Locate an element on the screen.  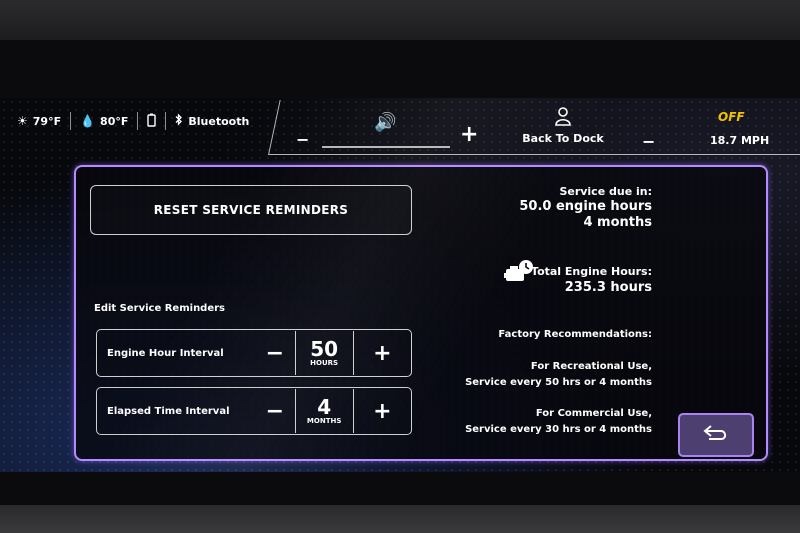
service-due-label: Service due in: is located at coordinates (605, 191).